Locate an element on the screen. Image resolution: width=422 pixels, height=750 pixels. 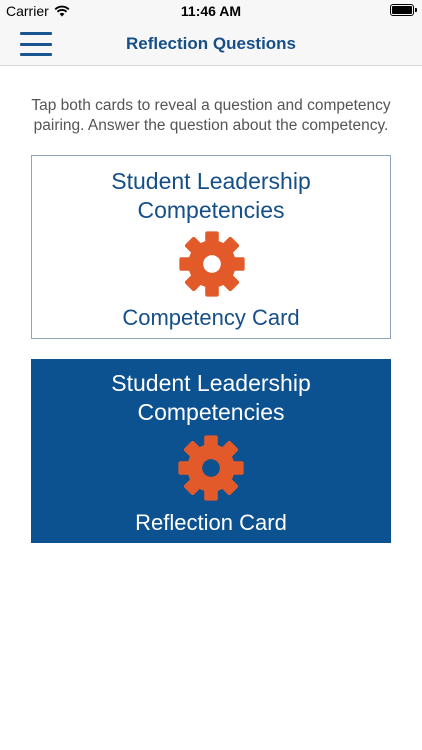
battery-outline is located at coordinates (403, 10).